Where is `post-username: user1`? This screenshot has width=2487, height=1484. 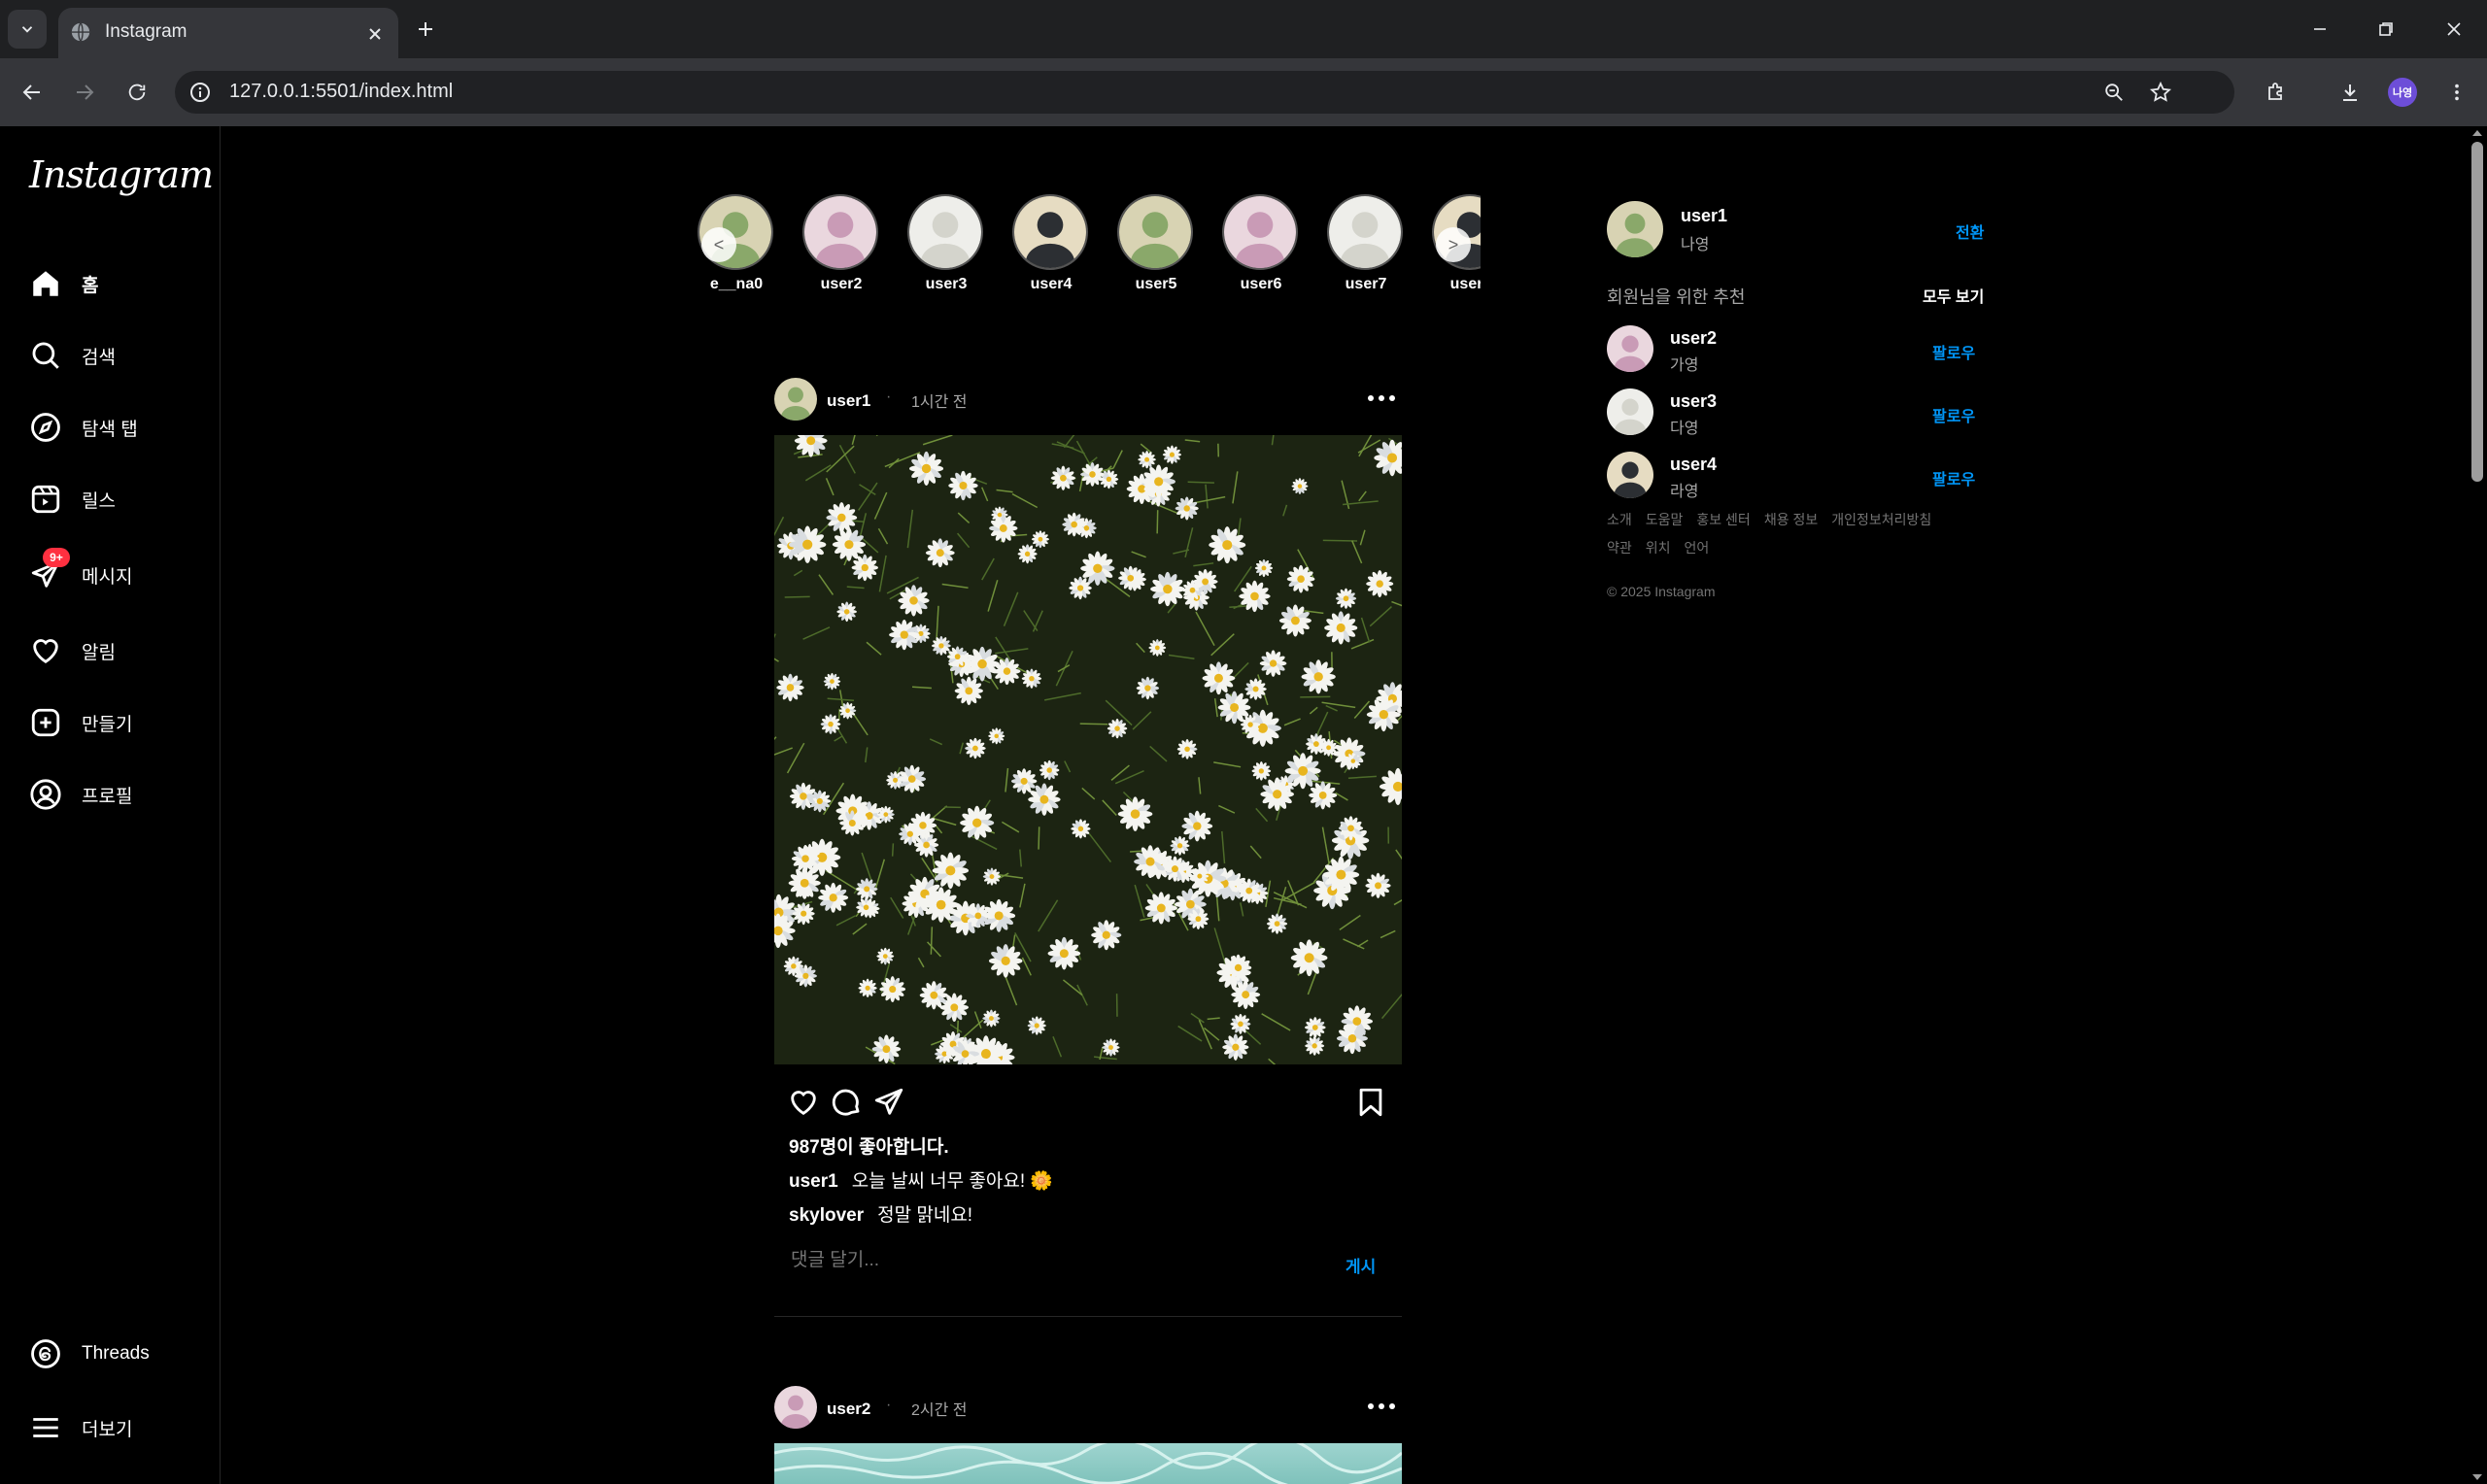
post-username: user1 is located at coordinates (848, 401).